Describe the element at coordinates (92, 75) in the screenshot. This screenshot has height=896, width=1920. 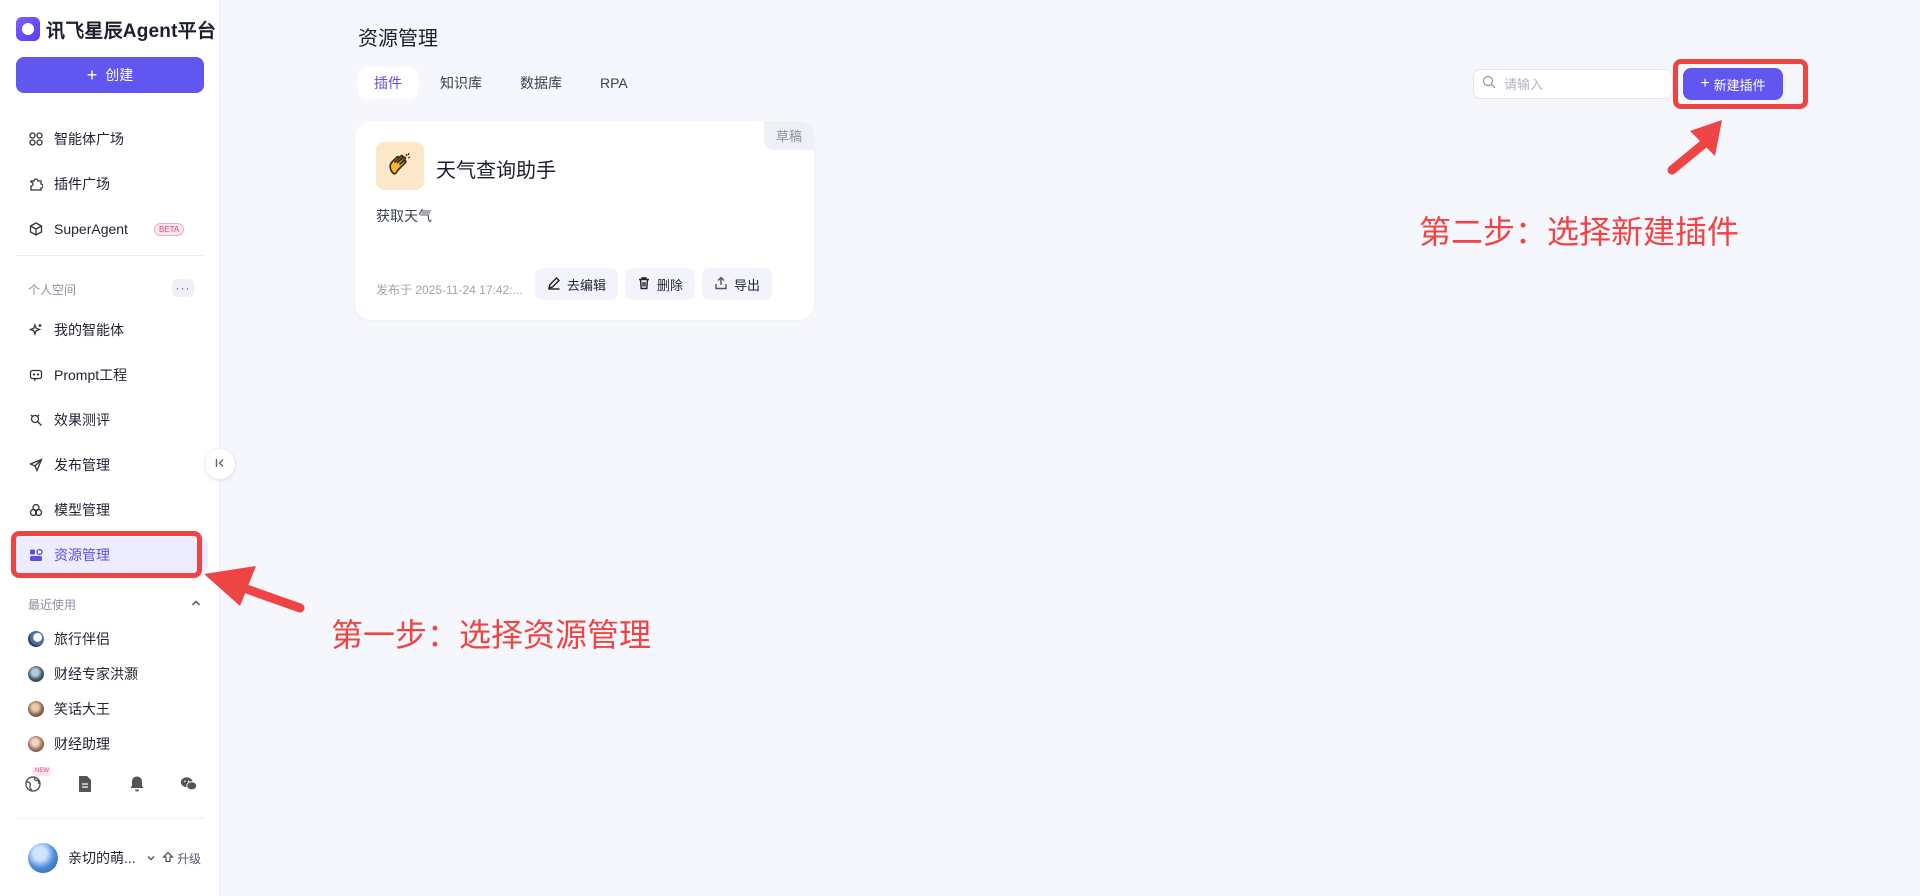
I see `plus-icon: +` at that location.